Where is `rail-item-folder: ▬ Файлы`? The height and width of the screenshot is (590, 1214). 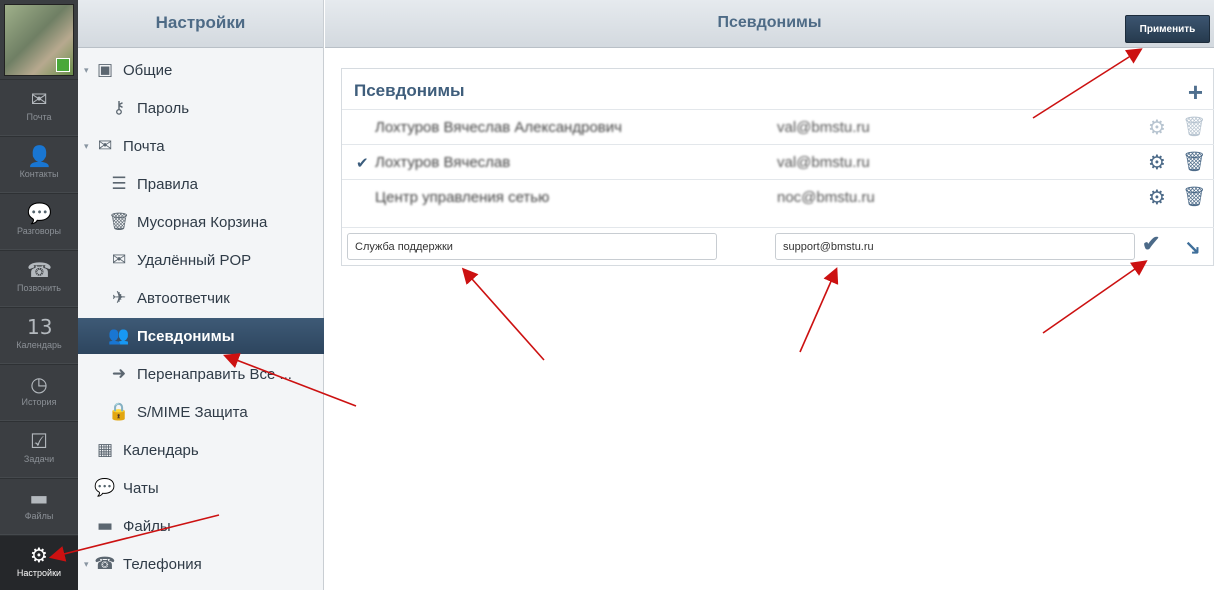
rail-item-folder: ▬ Файлы is located at coordinates (39, 506).